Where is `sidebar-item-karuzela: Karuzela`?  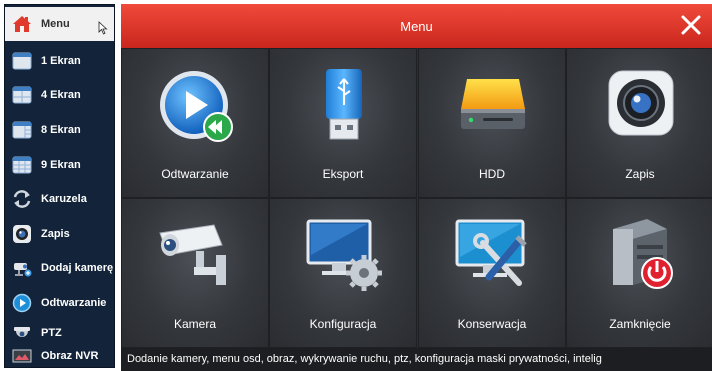 sidebar-item-karuzela: Karuzela is located at coordinates (59, 199).